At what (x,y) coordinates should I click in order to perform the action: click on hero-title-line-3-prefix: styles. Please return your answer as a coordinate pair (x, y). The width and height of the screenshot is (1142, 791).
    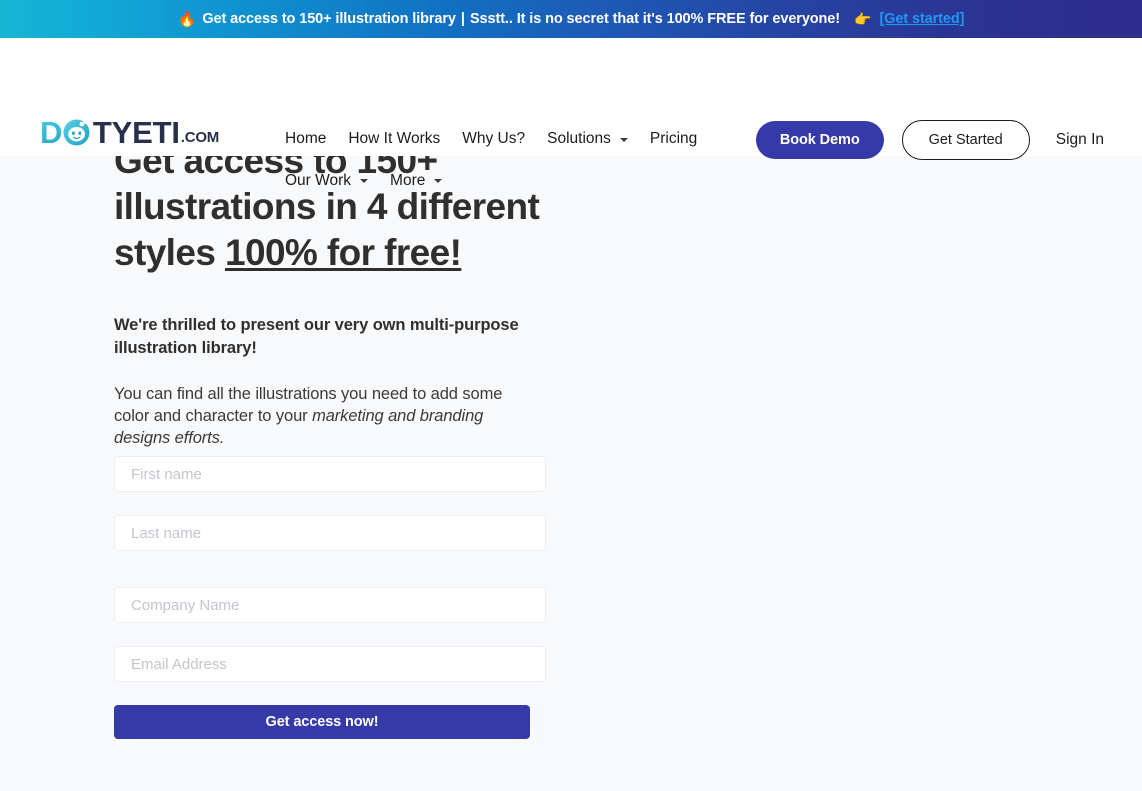
    Looking at the image, I should click on (169, 252).